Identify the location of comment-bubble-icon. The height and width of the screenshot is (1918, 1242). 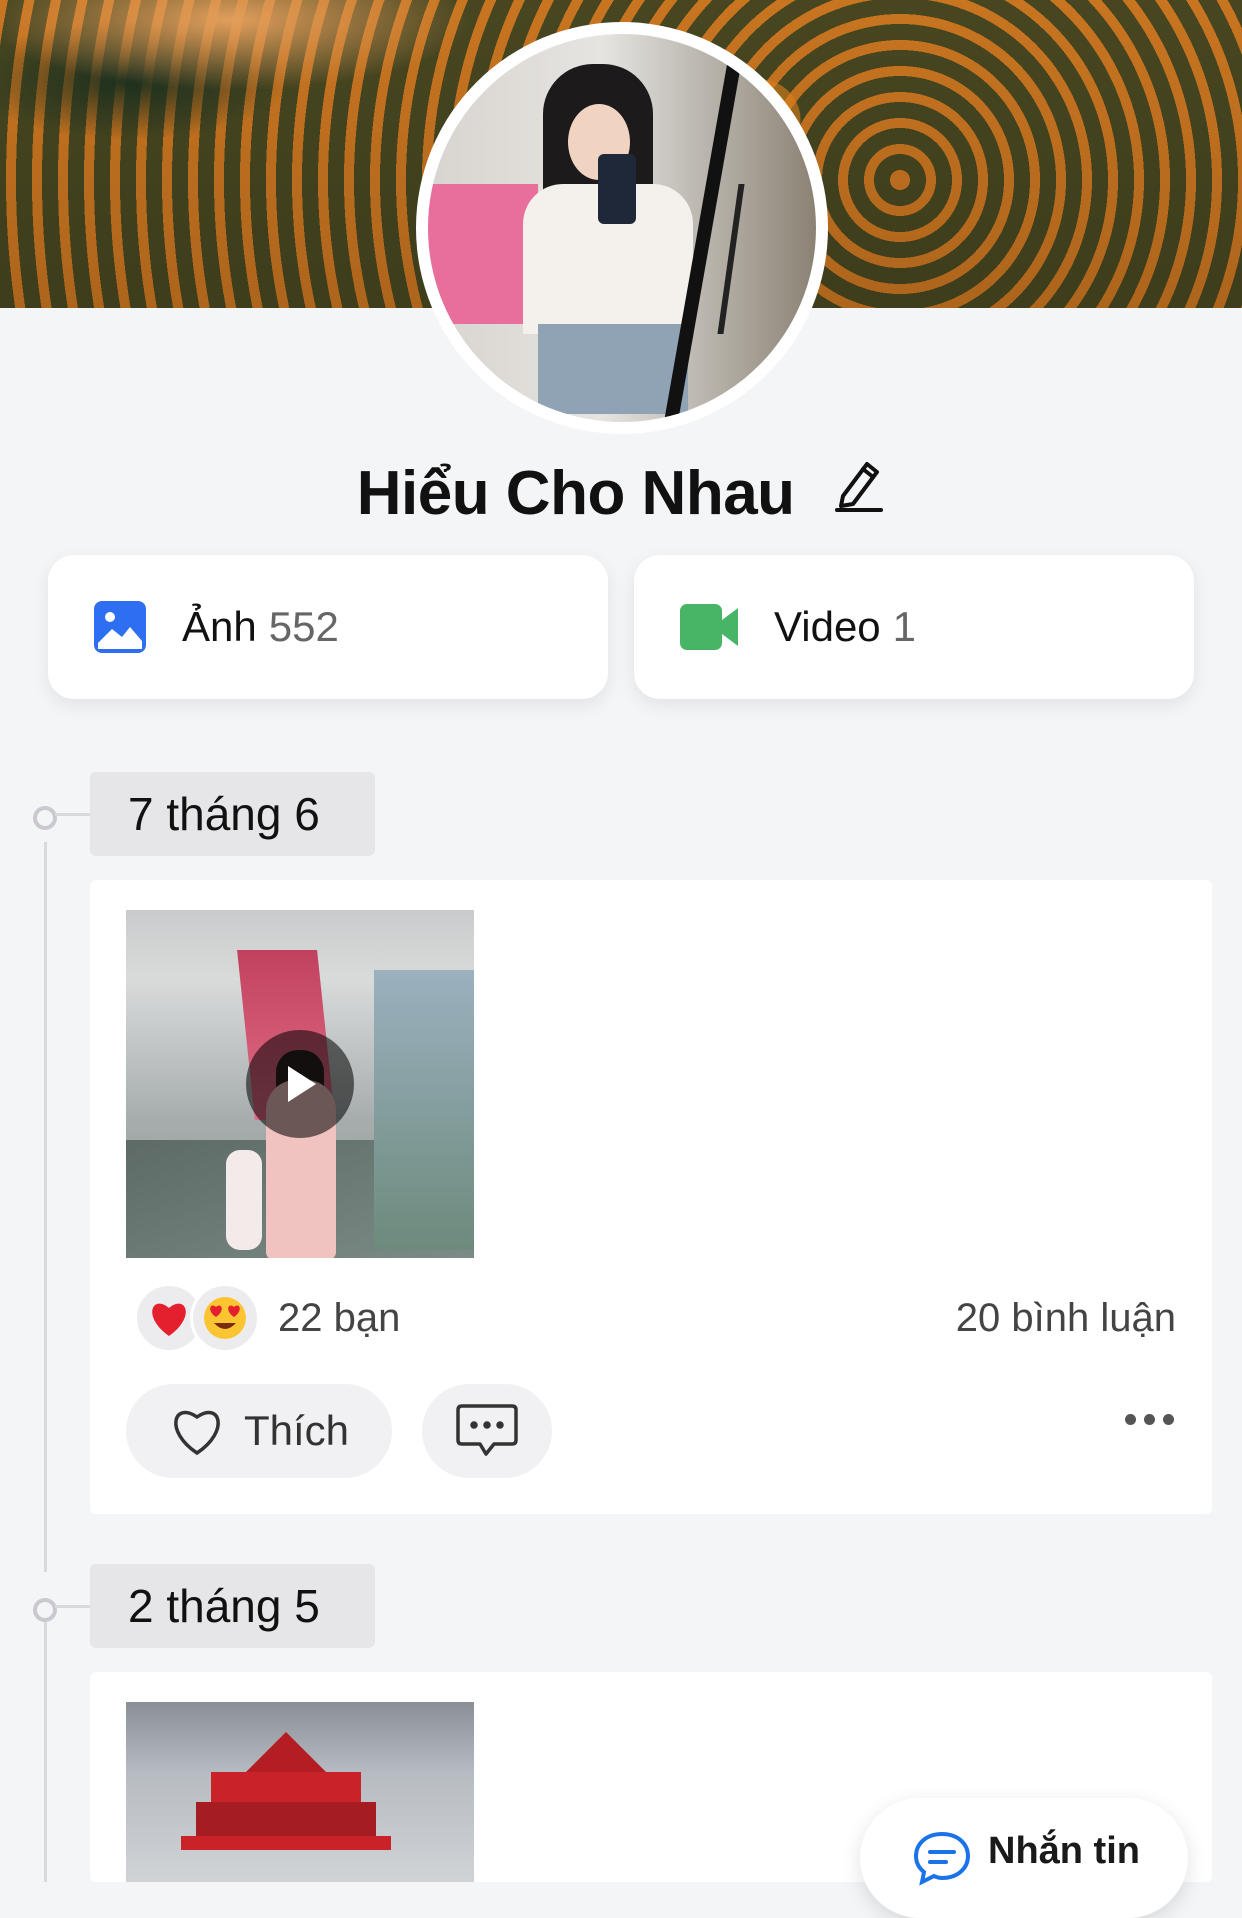
(487, 1431).